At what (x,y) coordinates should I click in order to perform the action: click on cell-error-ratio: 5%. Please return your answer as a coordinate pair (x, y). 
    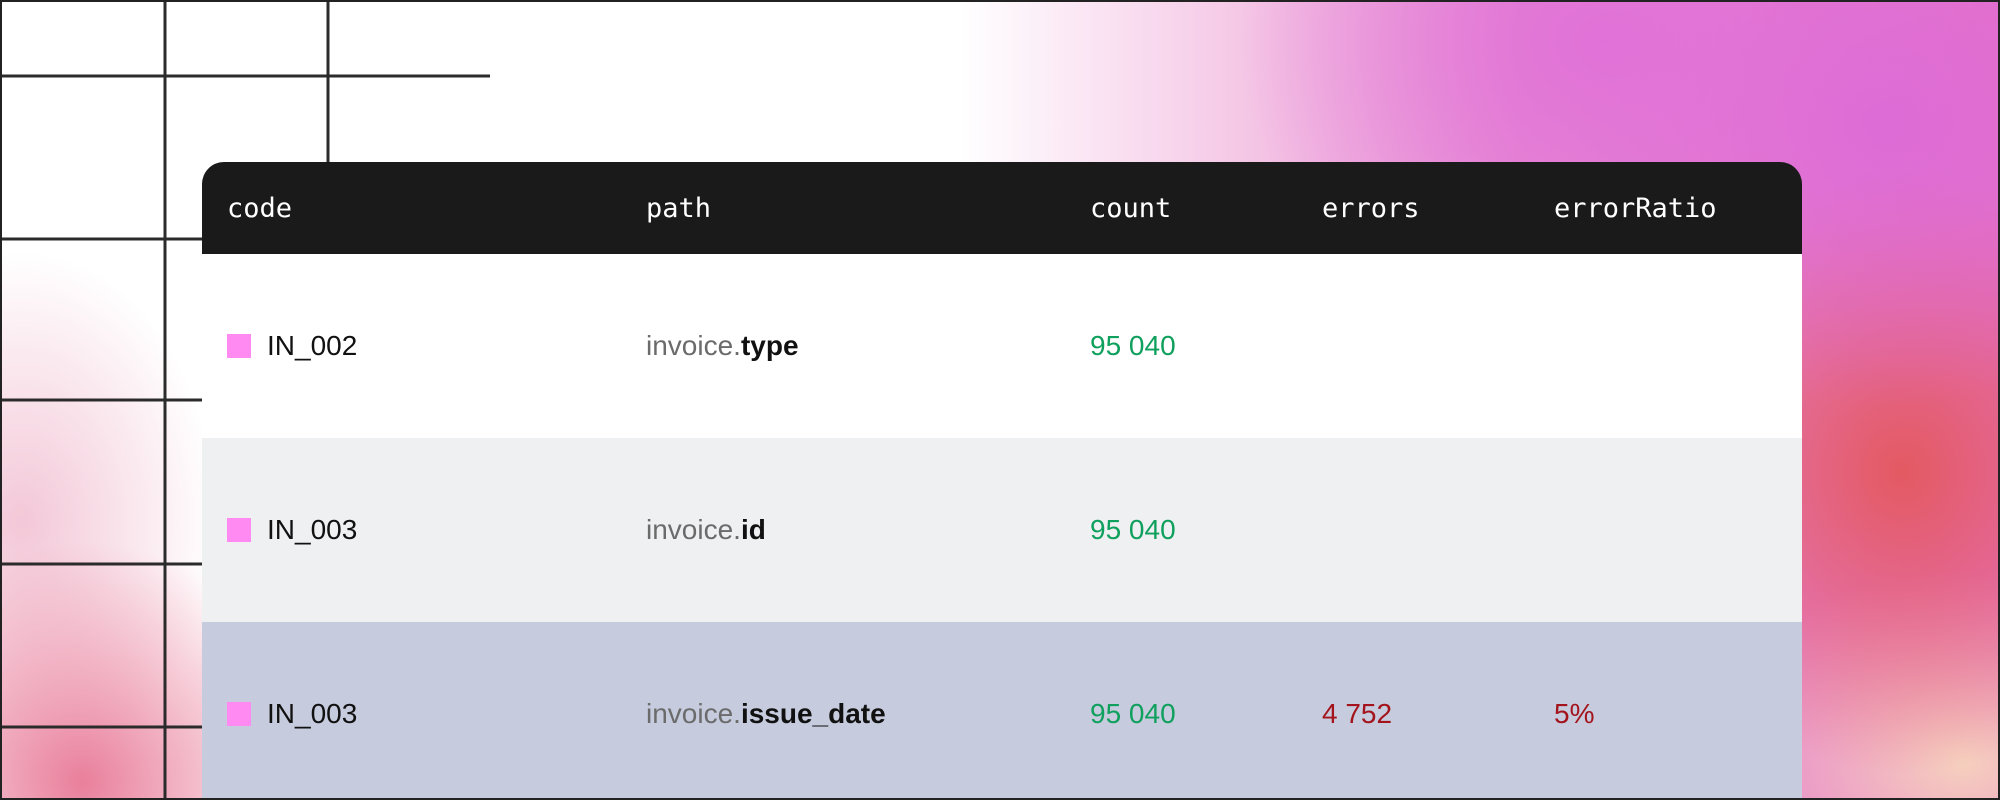
    Looking at the image, I should click on (1574, 713).